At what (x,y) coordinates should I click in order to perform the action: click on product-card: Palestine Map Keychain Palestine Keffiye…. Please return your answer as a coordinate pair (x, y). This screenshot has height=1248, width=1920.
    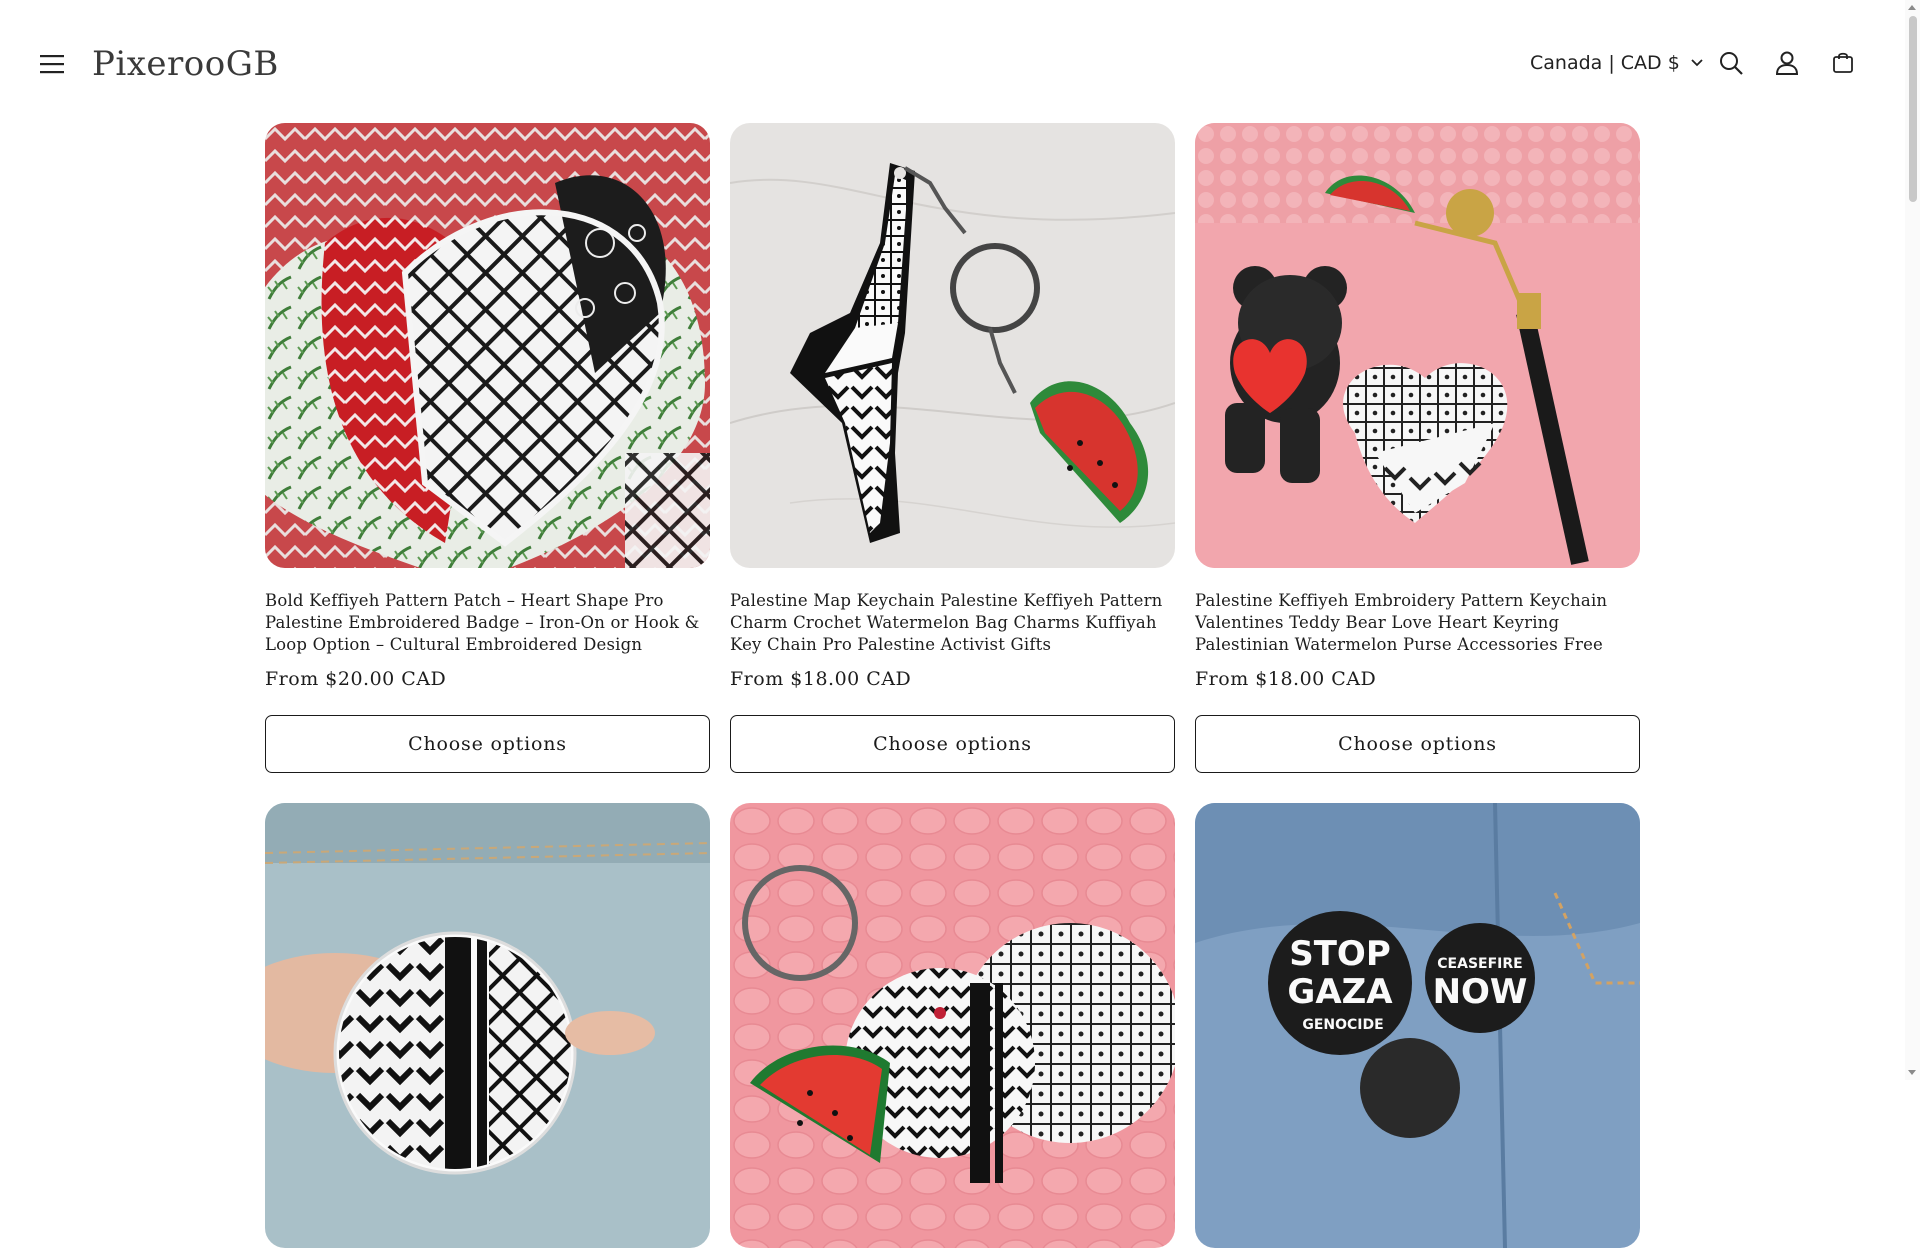
    Looking at the image, I should click on (952, 448).